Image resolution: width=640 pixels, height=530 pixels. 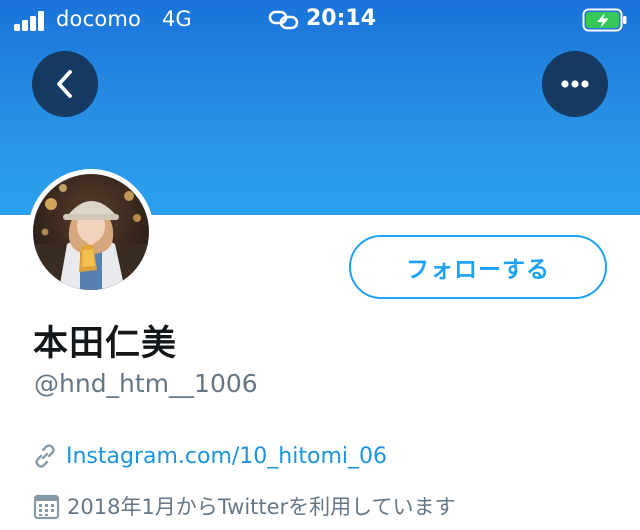 I want to click on joined-date: 2018年1月からTwitterを利用しています, so click(x=261, y=507).